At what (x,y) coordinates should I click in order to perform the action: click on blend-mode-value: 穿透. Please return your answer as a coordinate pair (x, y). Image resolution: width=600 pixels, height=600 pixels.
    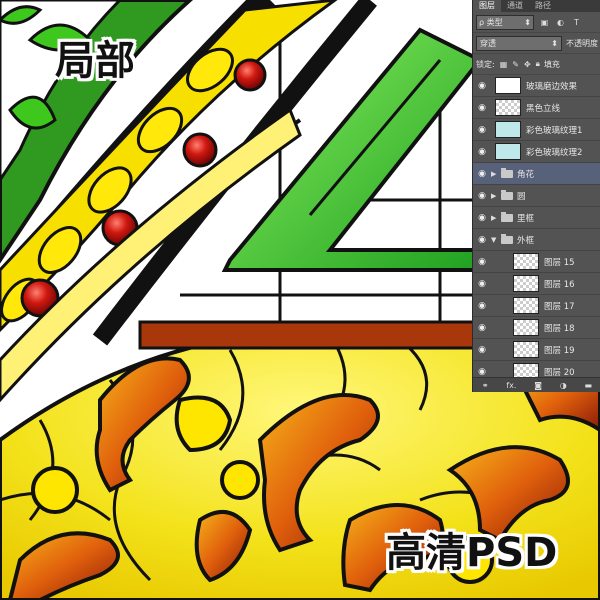
    Looking at the image, I should click on (488, 43).